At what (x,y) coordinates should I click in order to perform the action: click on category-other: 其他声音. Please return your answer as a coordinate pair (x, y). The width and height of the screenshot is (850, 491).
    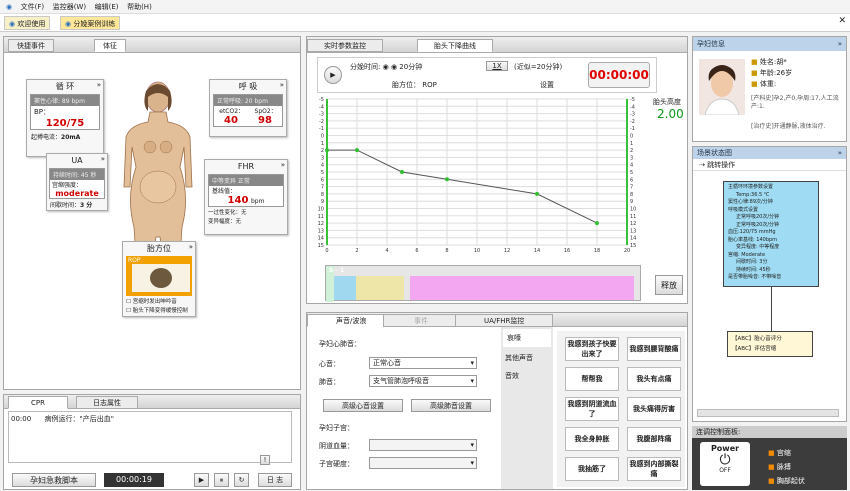
    Looking at the image, I should click on (527, 358).